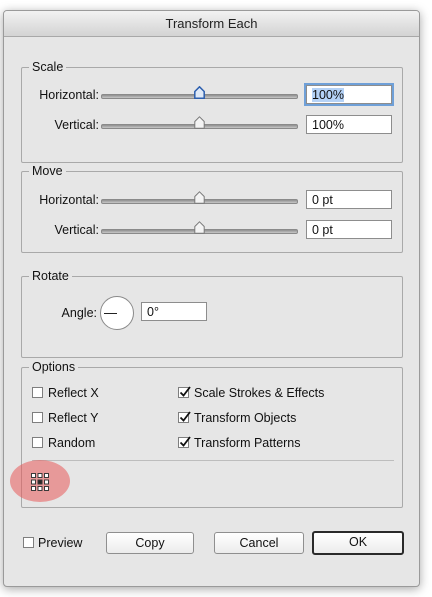 The image size is (432, 597). I want to click on move-group: Move Horizontal: 0 pt Vertical: 0 pt, so click(212, 208).